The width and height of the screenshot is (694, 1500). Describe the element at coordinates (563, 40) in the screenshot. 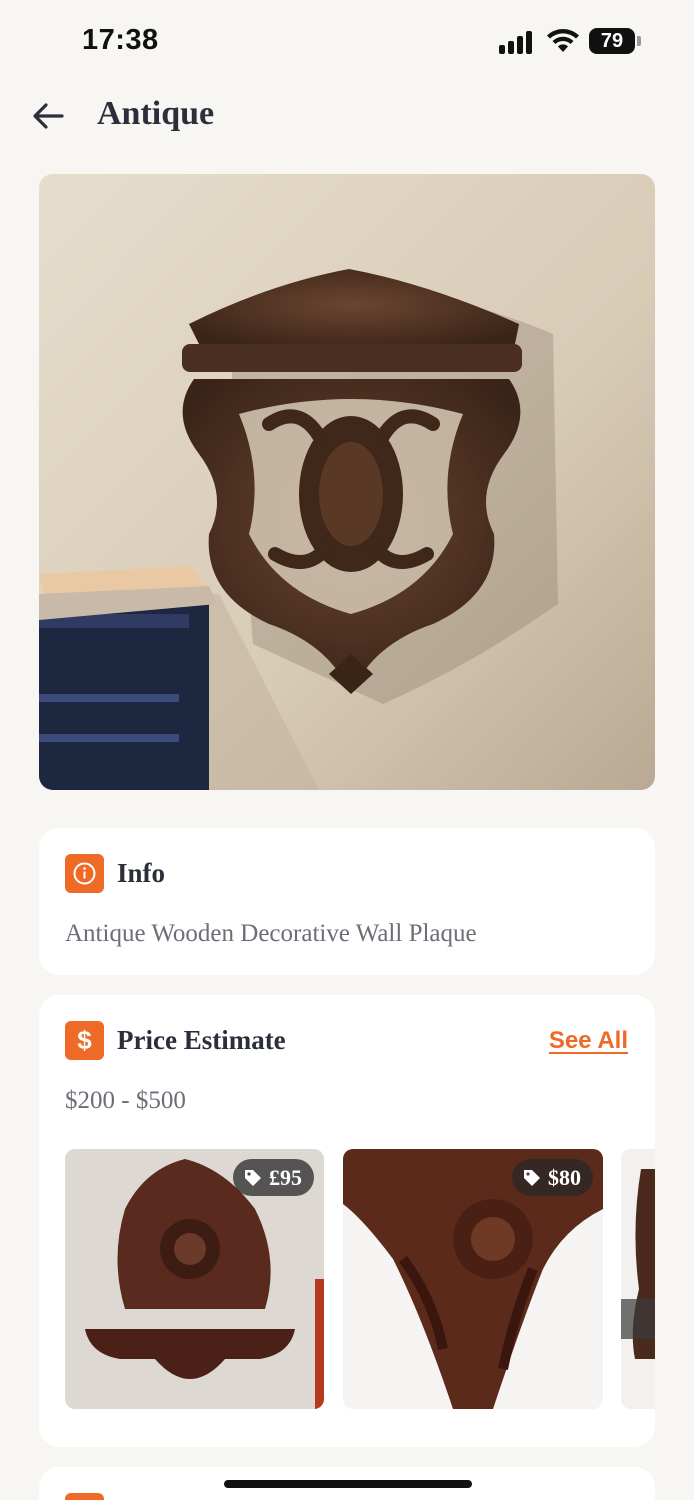

I see `wifi-icon` at that location.